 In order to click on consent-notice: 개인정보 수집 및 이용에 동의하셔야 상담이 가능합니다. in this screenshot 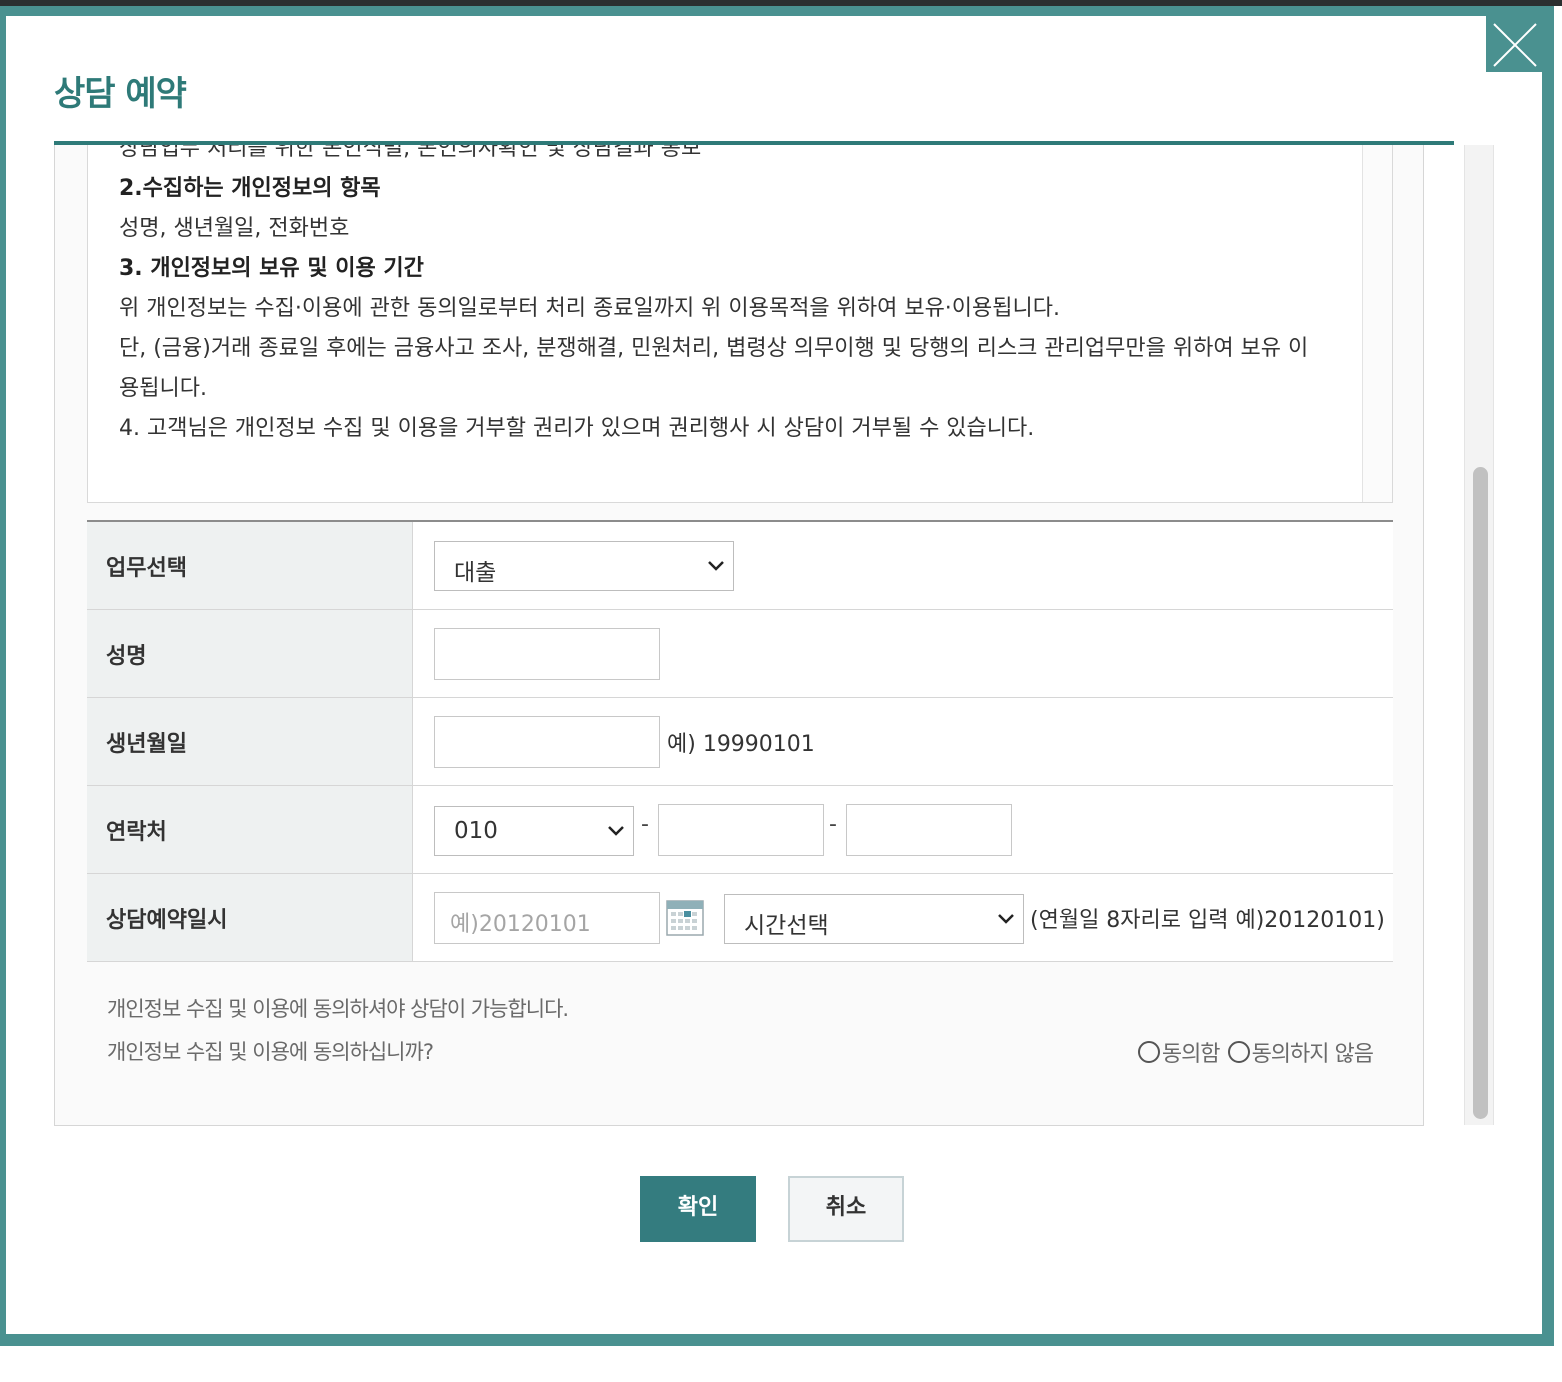, I will do `click(338, 1009)`.